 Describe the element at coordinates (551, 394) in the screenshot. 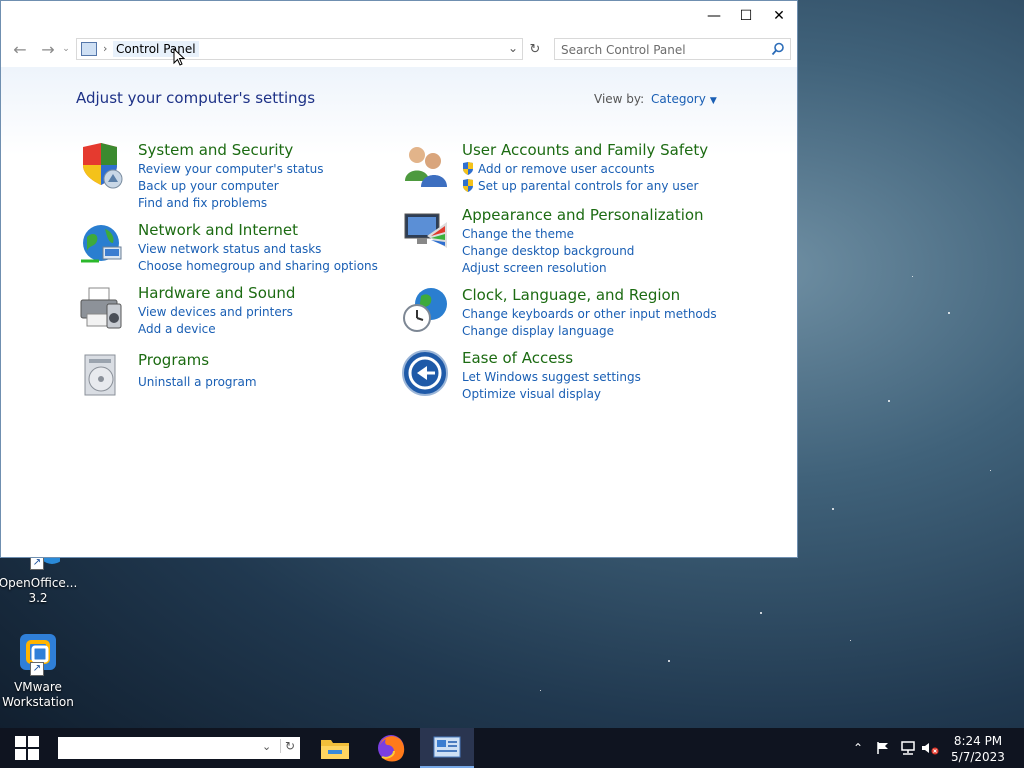

I see `category-link: Optimize visual display` at that location.